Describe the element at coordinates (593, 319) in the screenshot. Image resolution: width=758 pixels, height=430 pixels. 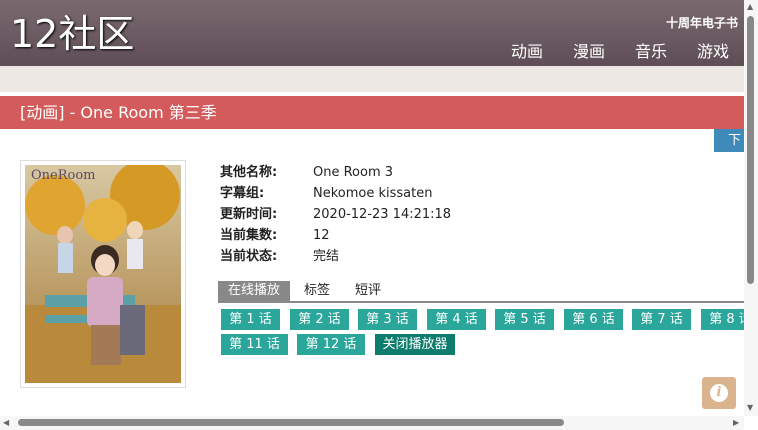
I see `episode-button: 第 6 话` at that location.